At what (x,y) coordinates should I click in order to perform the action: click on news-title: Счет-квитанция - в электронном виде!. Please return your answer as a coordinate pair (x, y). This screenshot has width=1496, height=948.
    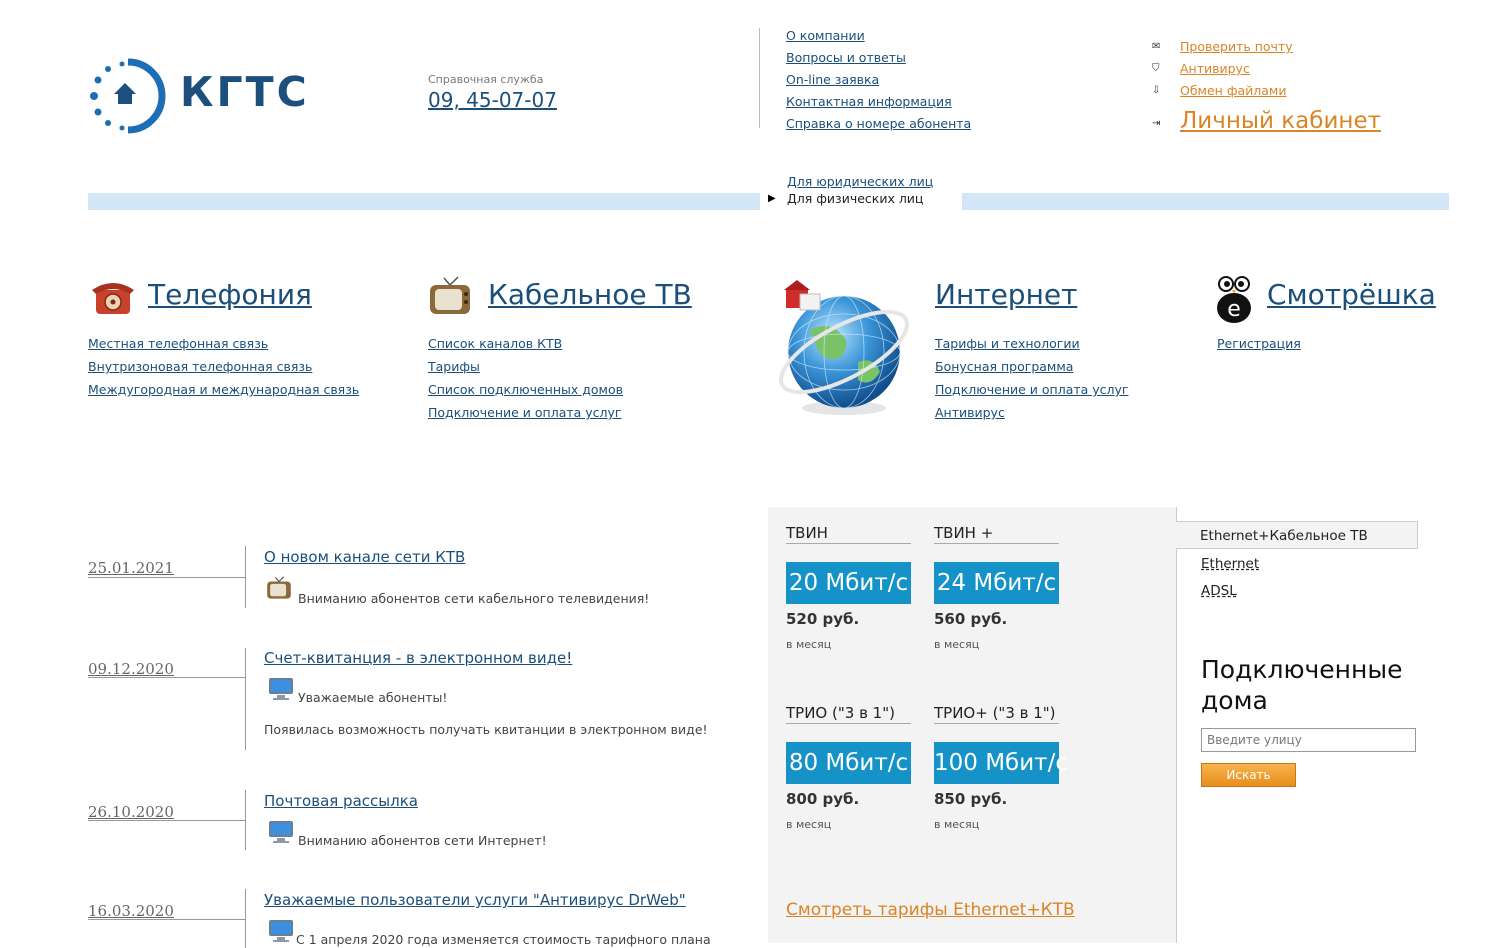
    Looking at the image, I should click on (418, 658).